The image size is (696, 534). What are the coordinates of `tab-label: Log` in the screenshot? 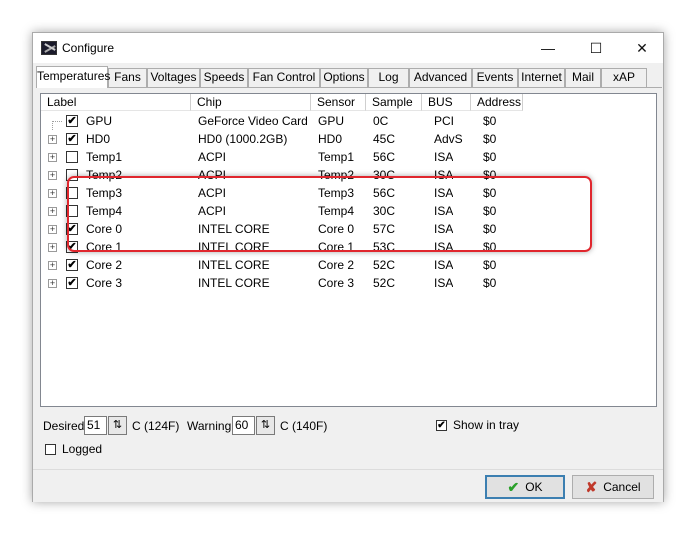 It's located at (388, 77).